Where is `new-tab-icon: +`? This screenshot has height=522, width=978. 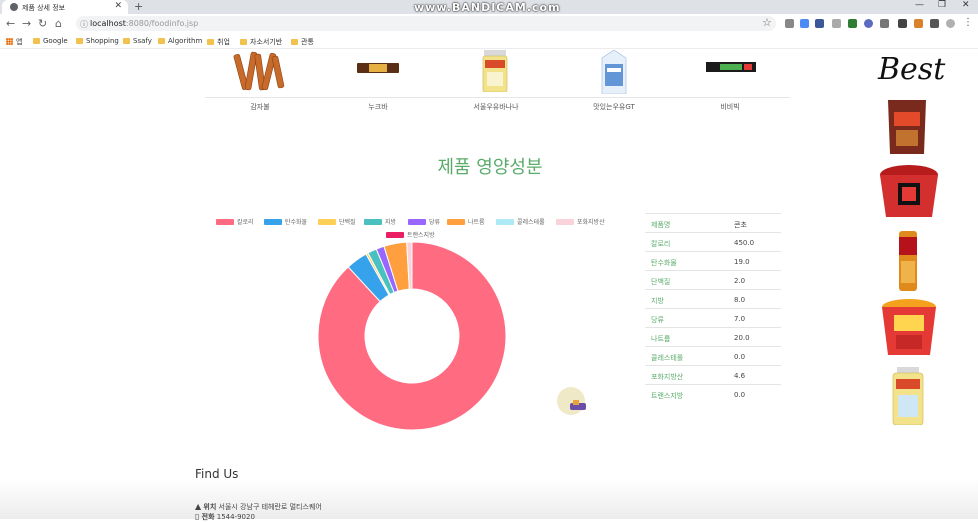
new-tab-icon: + is located at coordinates (138, 6).